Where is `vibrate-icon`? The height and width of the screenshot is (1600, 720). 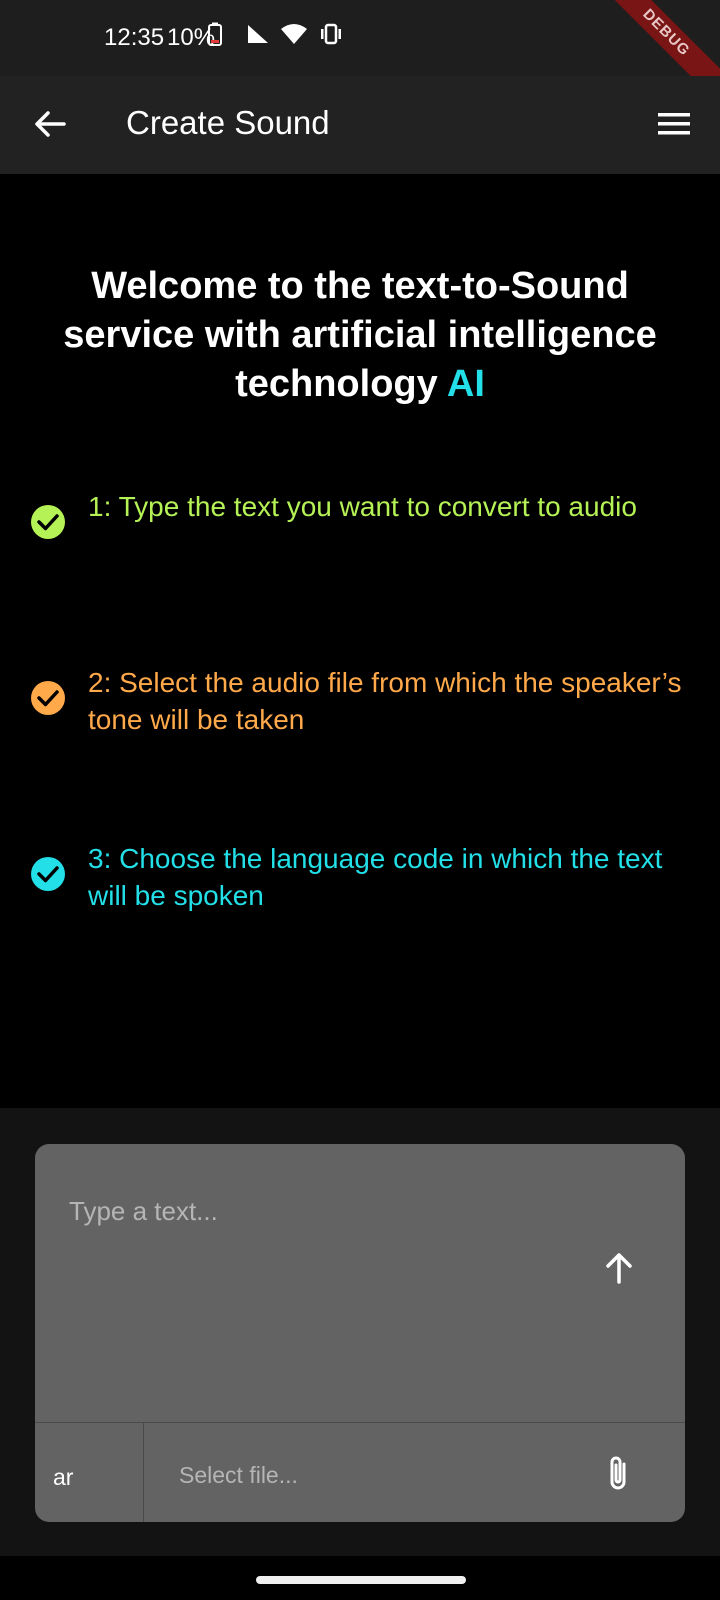 vibrate-icon is located at coordinates (331, 34).